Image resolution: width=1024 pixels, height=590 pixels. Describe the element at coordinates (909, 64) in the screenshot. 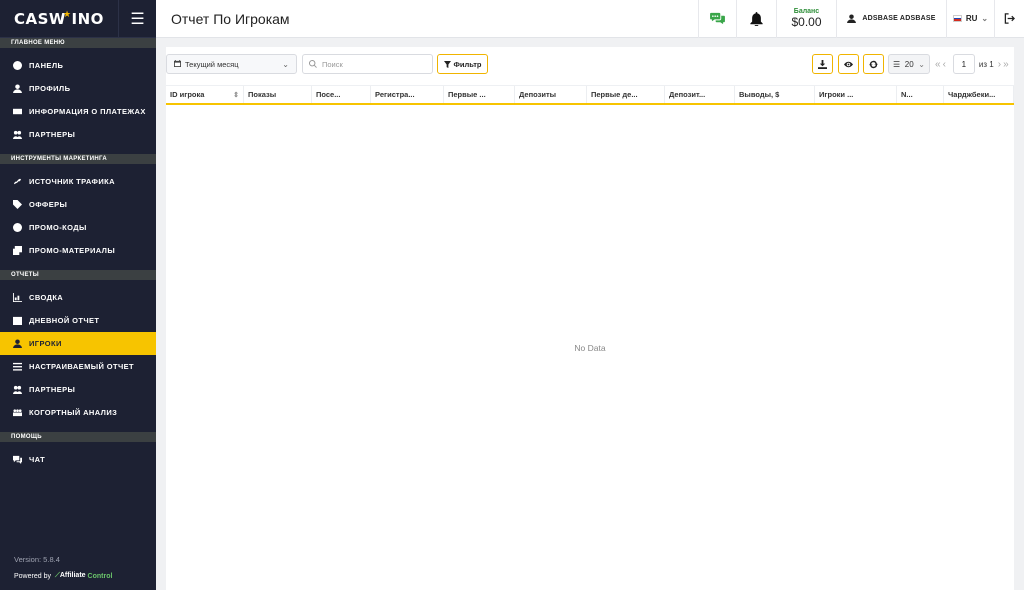

I see `page-size-select: ☰ 20 ⌄` at that location.